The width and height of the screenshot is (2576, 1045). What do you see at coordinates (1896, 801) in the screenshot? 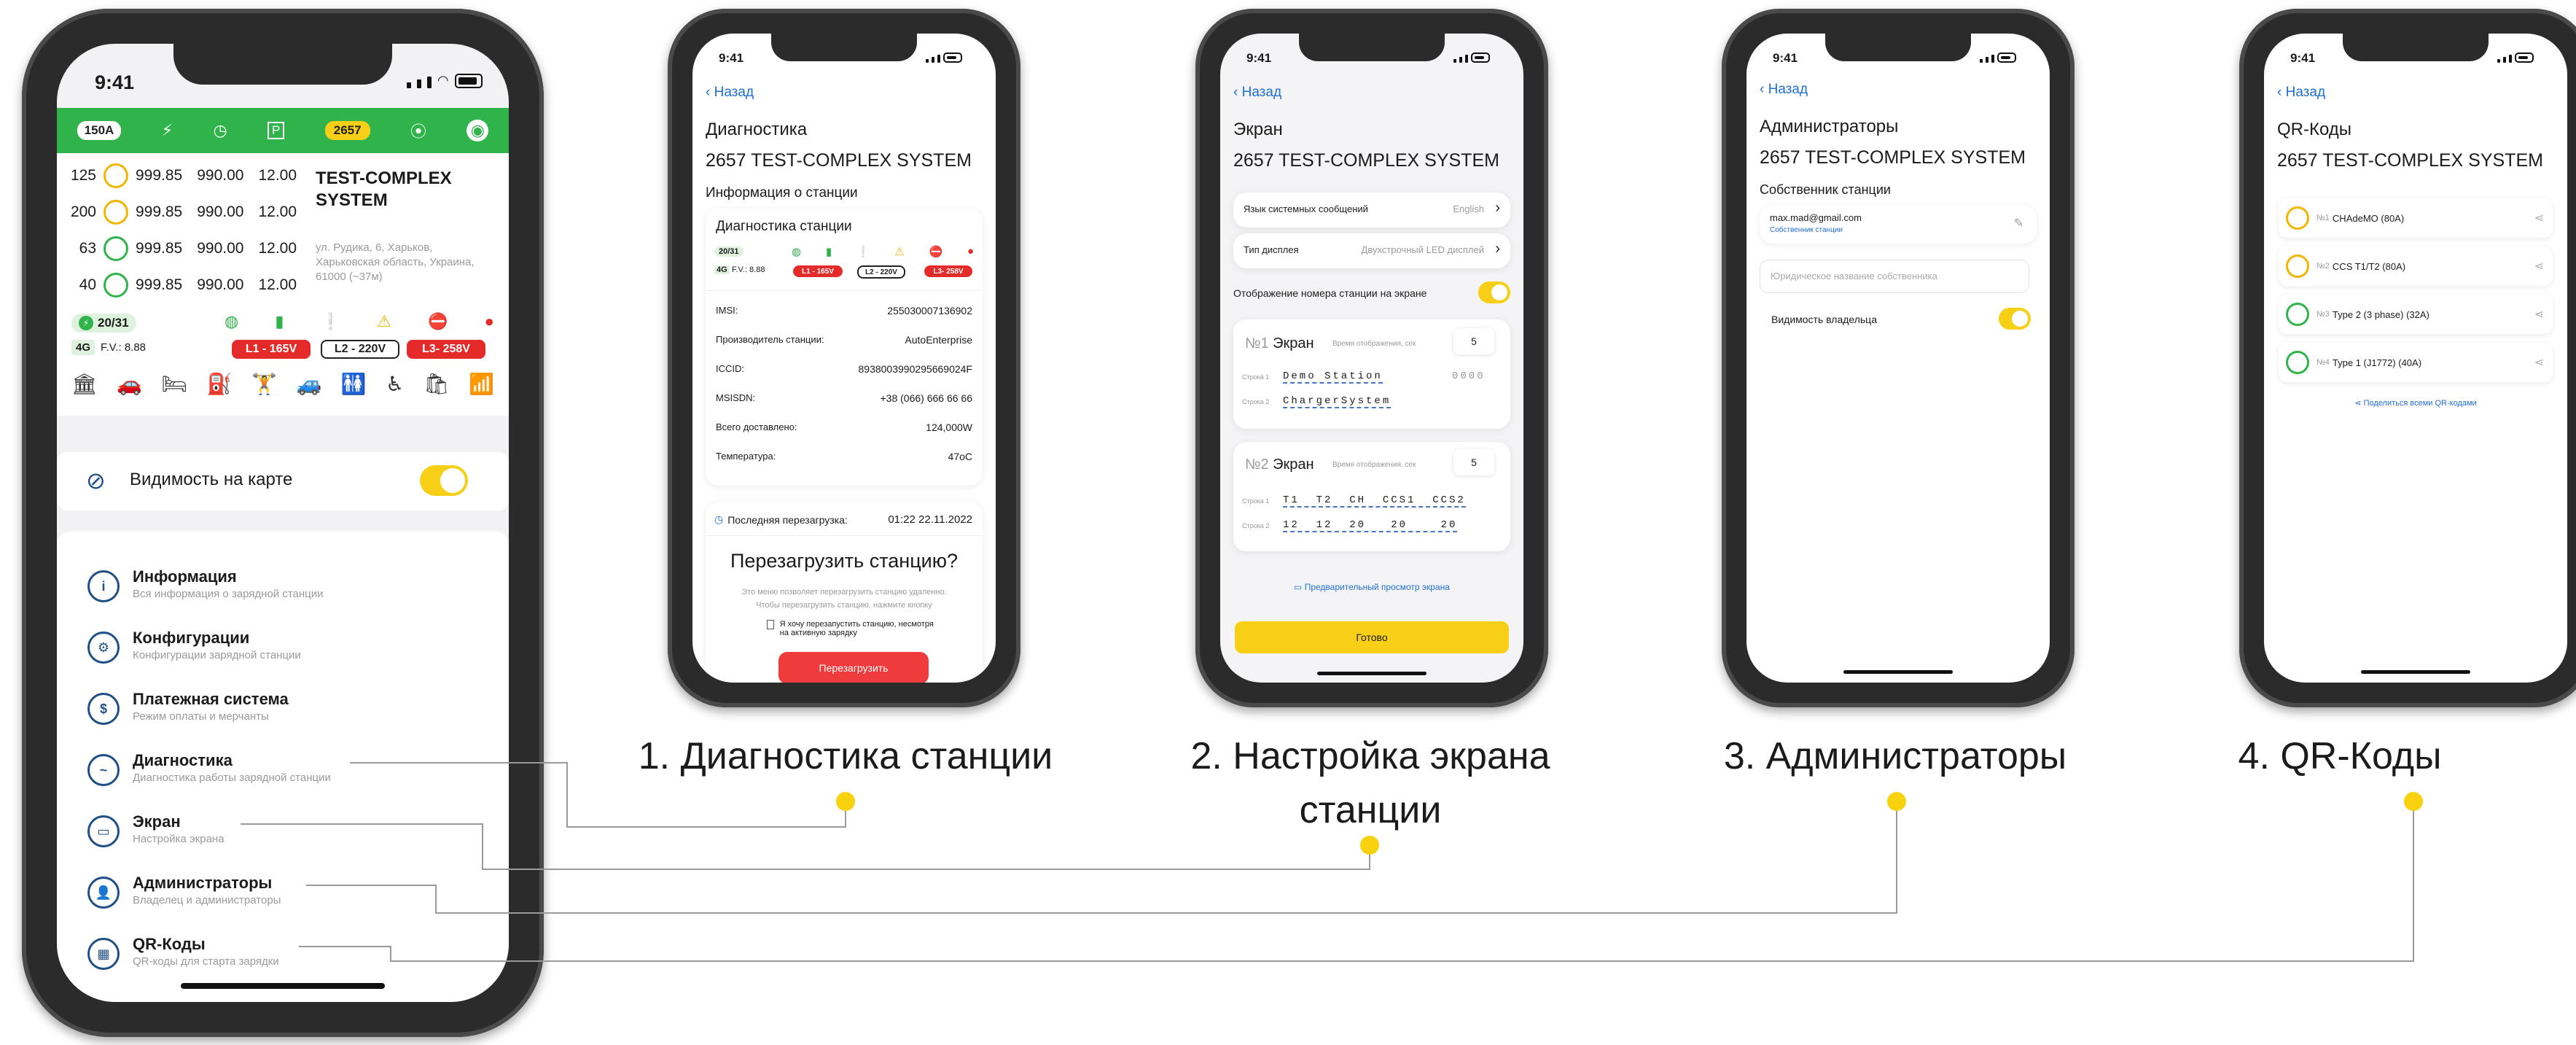
I see `marker-dot-admins` at bounding box center [1896, 801].